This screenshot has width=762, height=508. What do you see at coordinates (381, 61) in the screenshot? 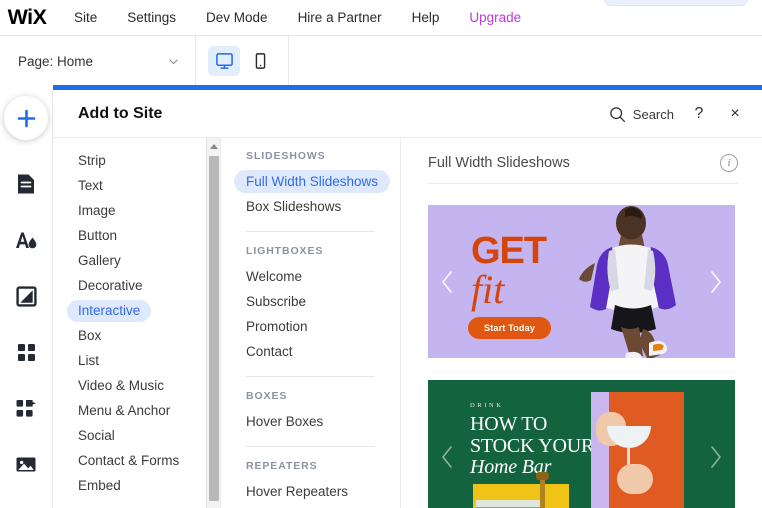
I see `page-toolbar: Page: Home` at bounding box center [381, 61].